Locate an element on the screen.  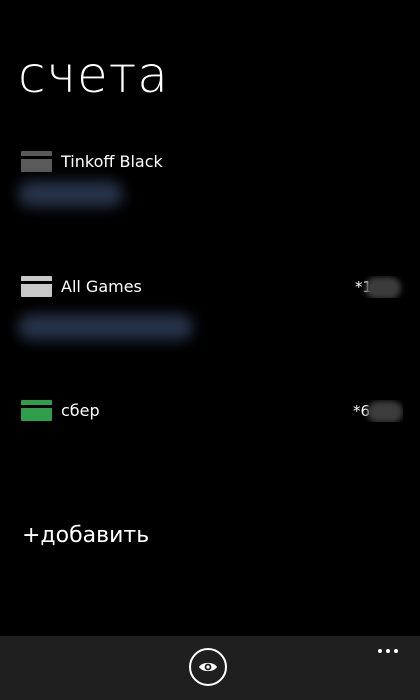
more-options-button is located at coordinates (389, 650).